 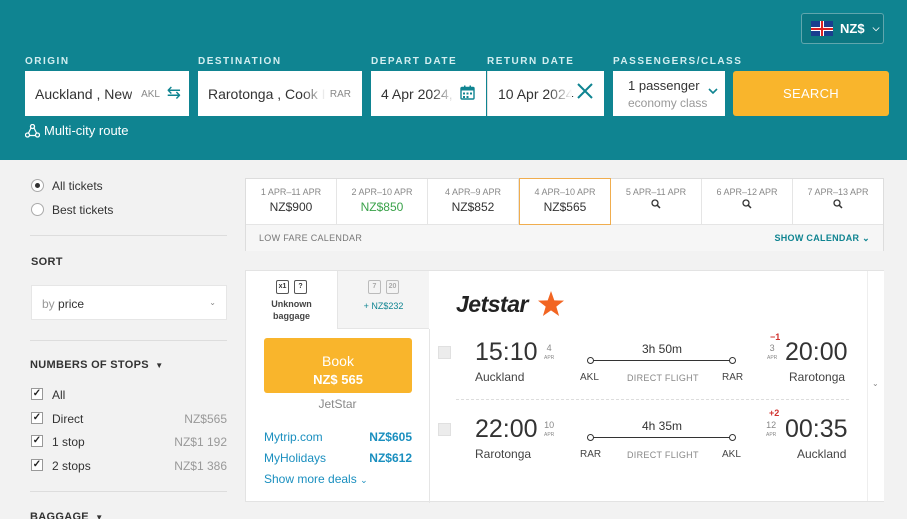 I want to click on all-tickets-label: All tickets, so click(x=77, y=186).